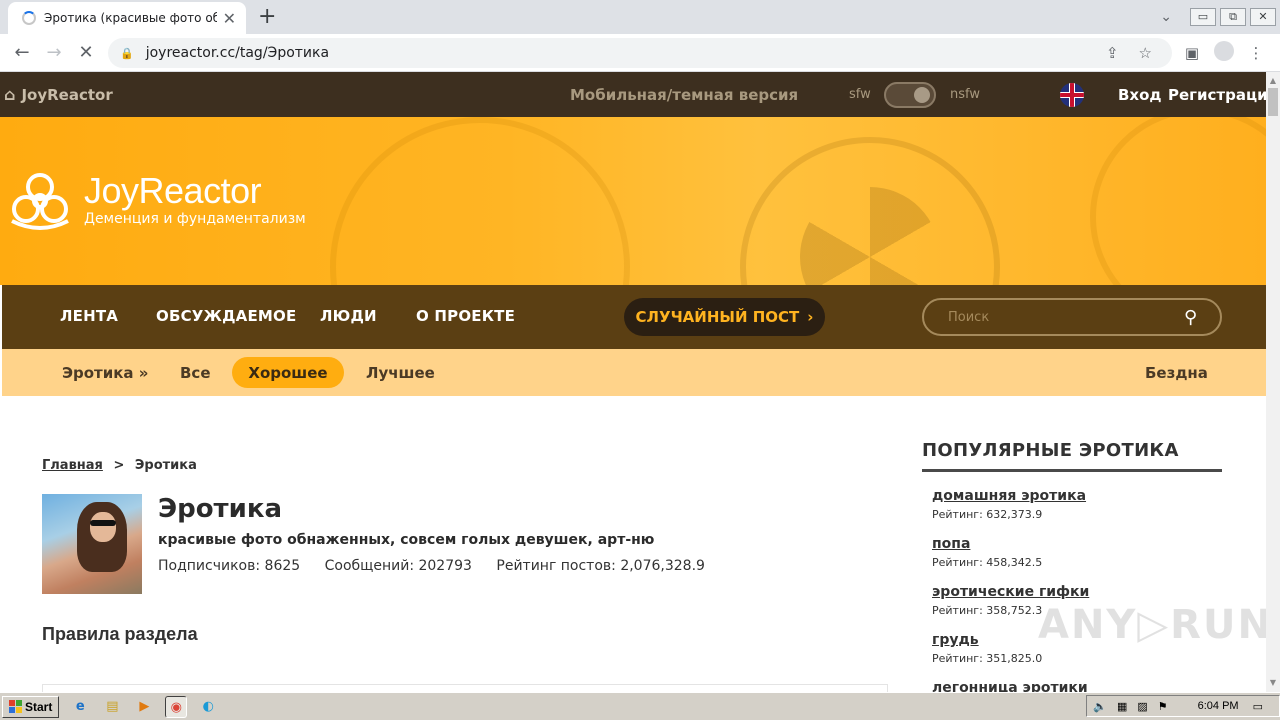 This screenshot has width=1280, height=720. I want to click on start-label: Start, so click(39, 706).